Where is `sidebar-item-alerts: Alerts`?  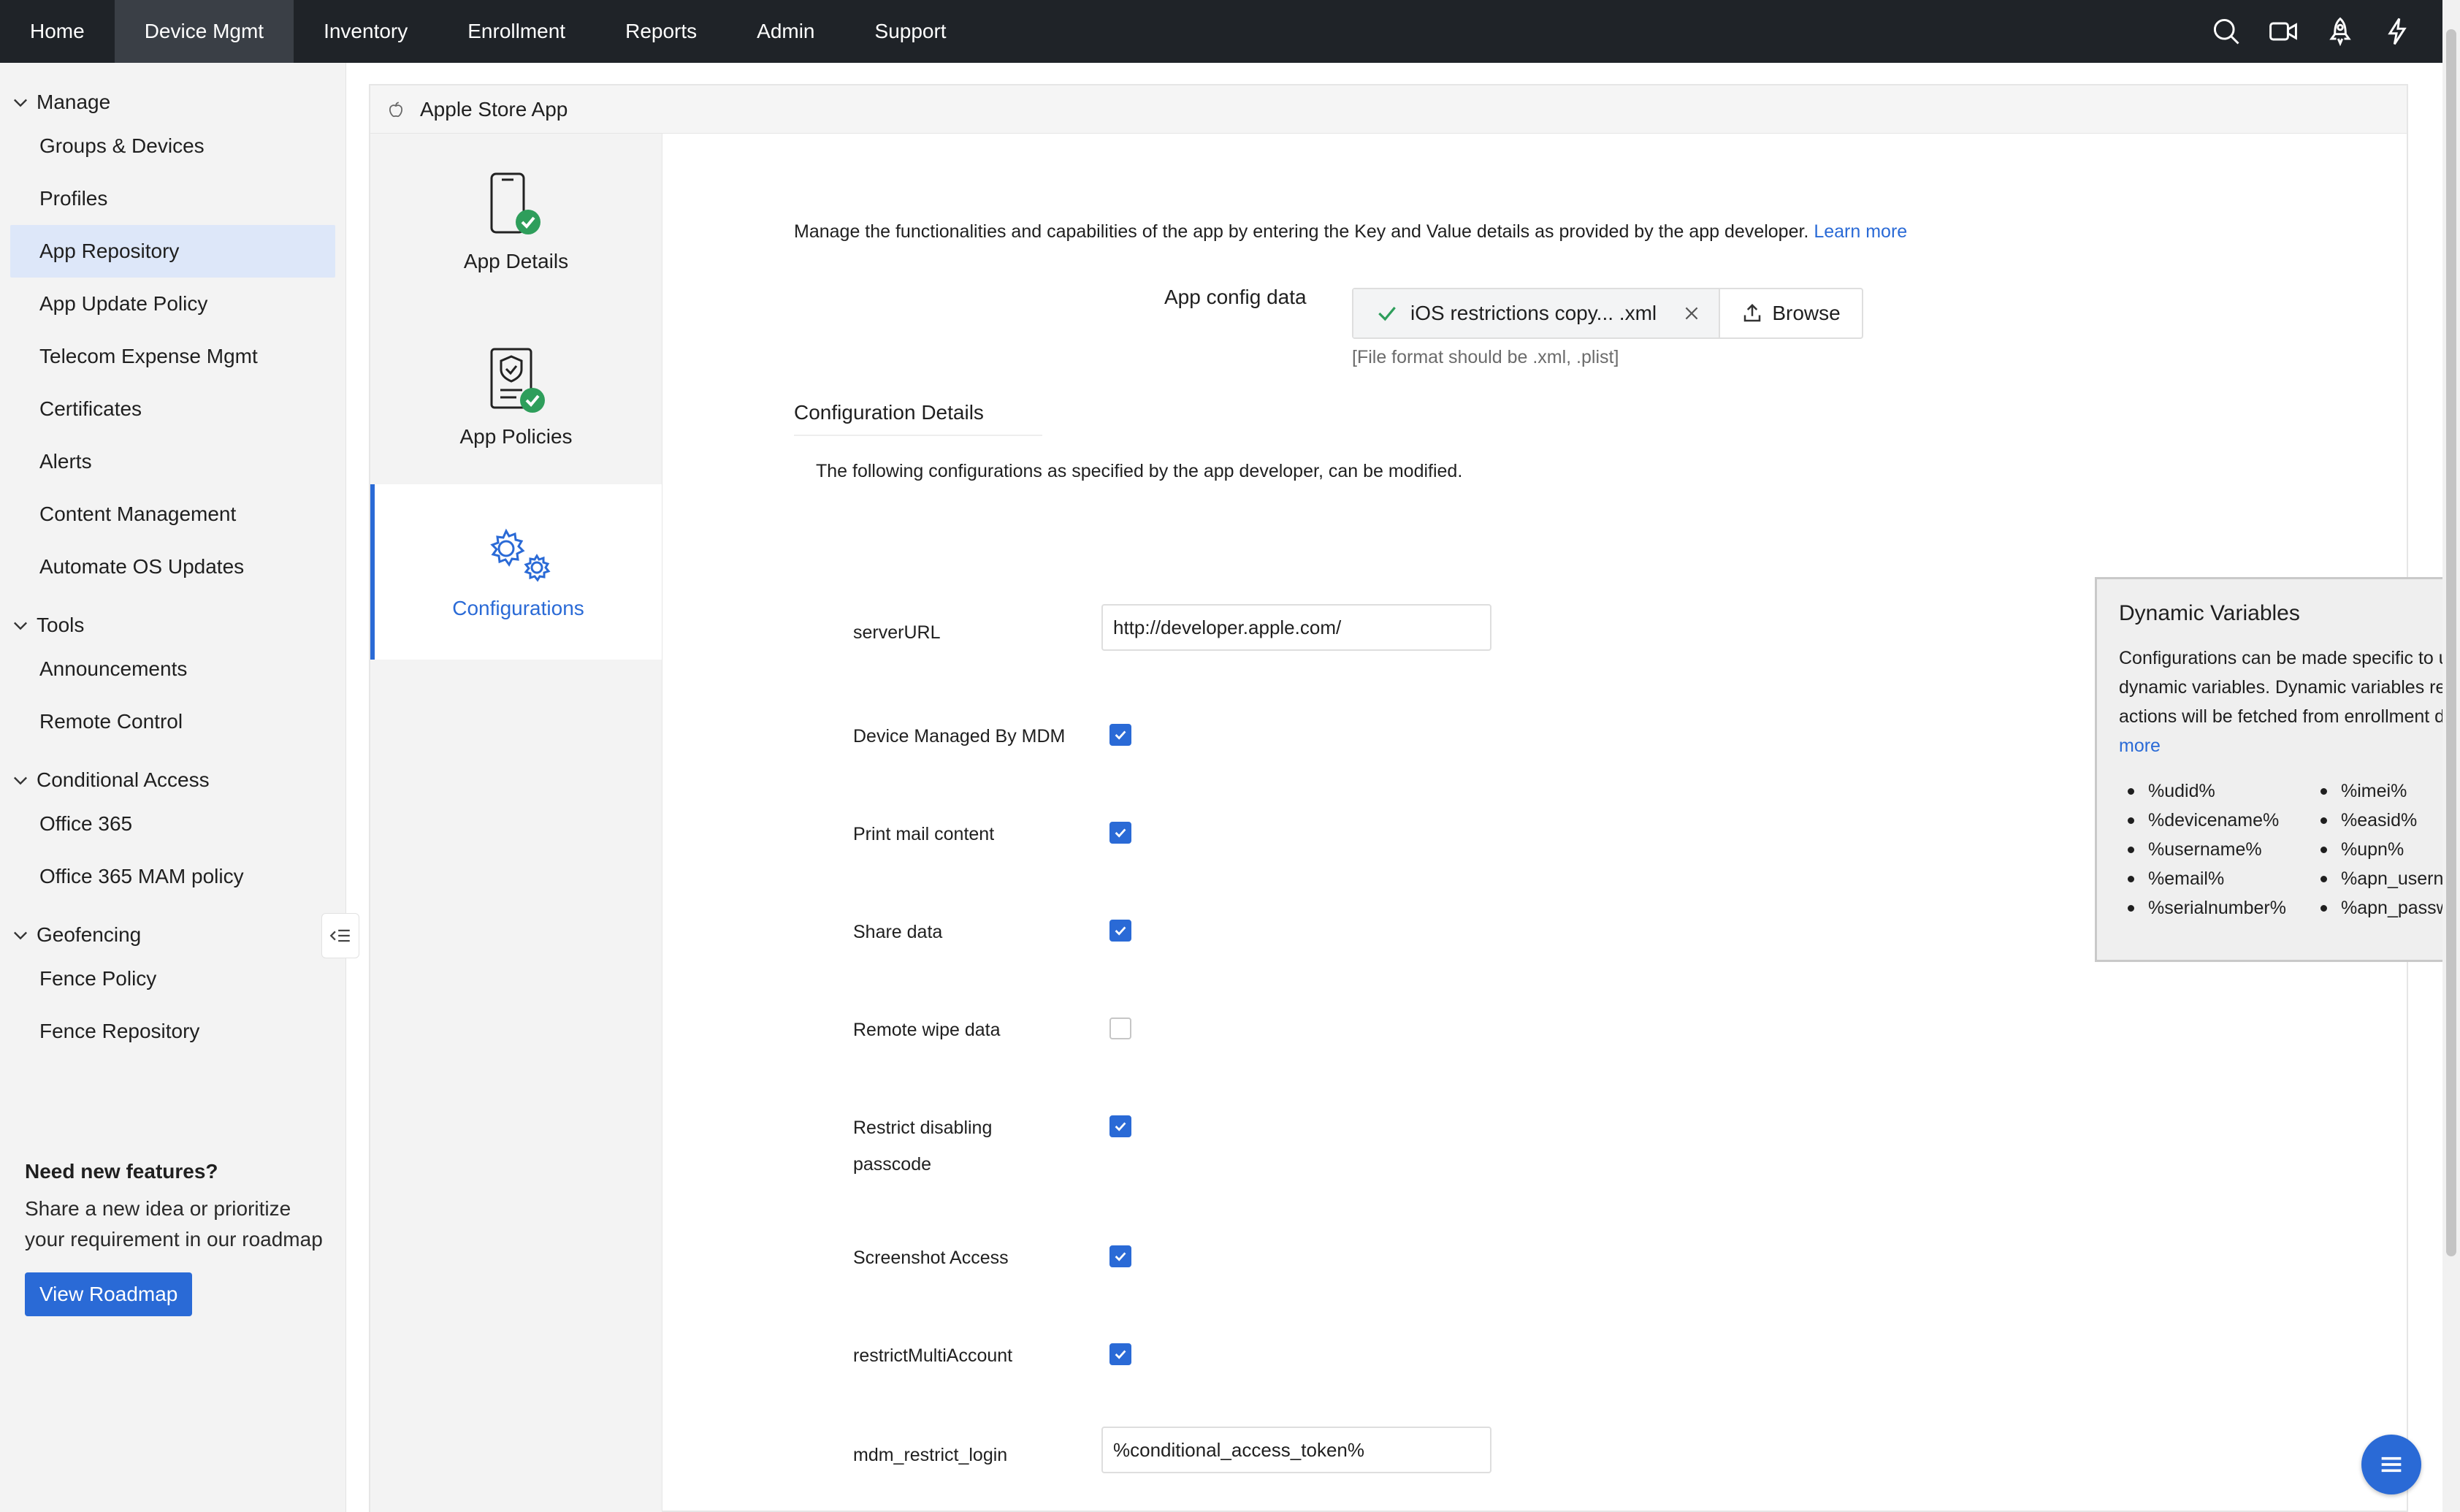
sidebar-item-alerts: Alerts is located at coordinates (172, 461).